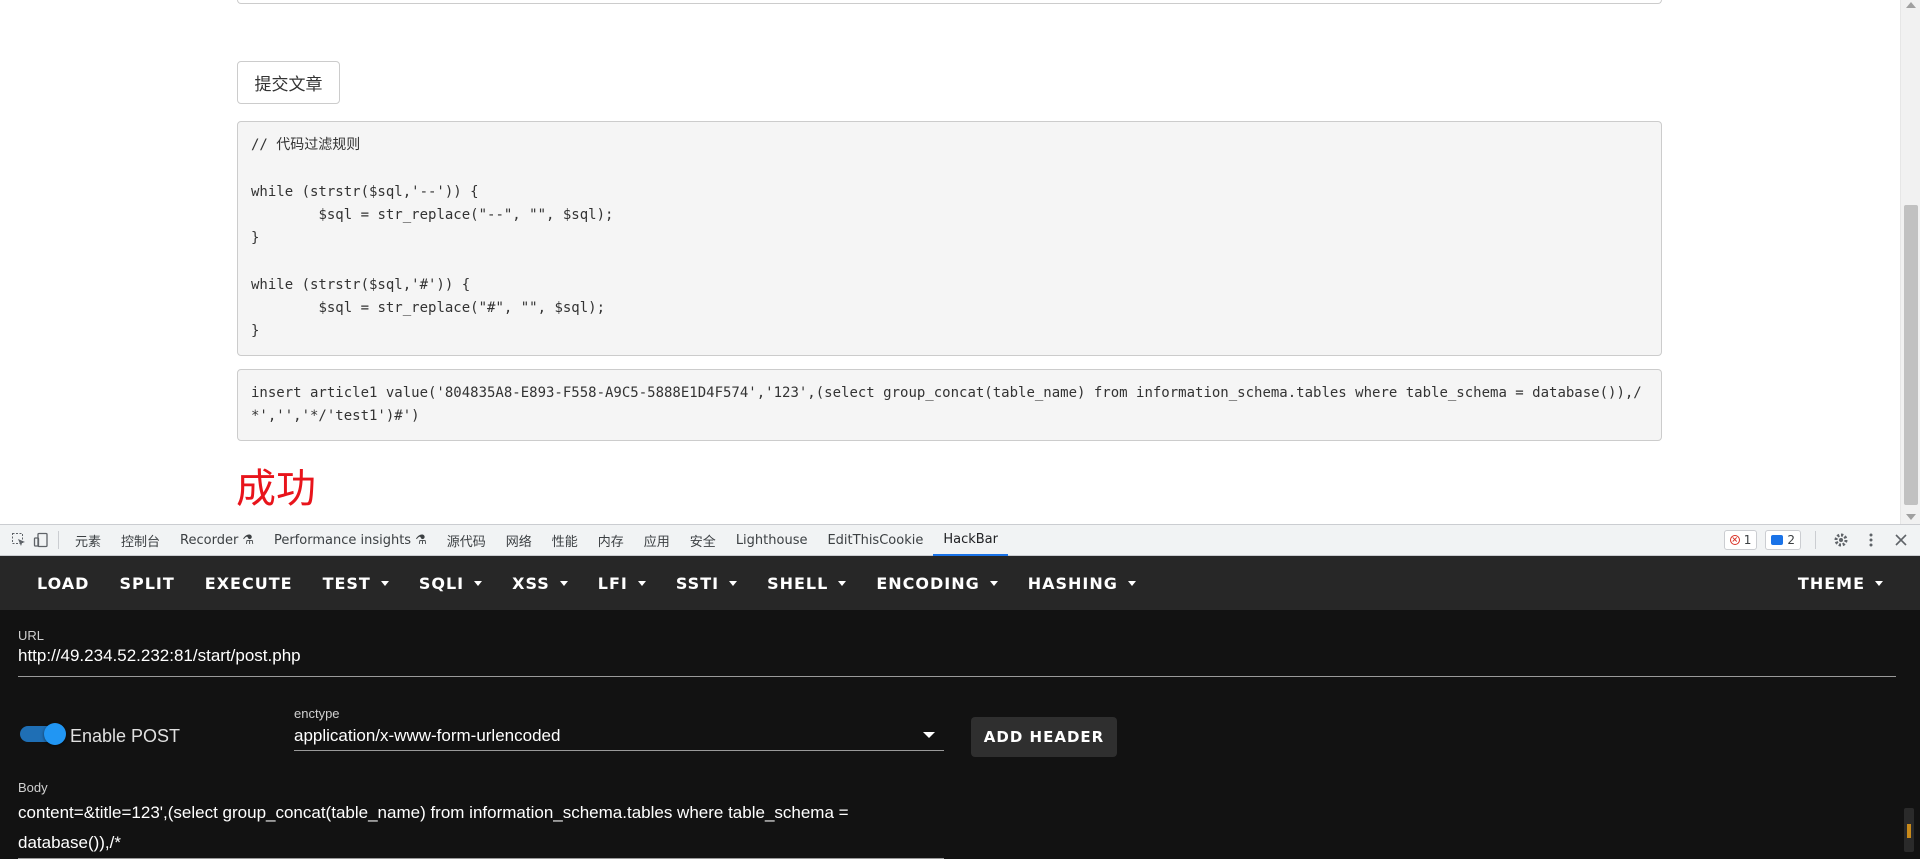 This screenshot has height=859, width=1920. Describe the element at coordinates (350, 540) in the screenshot. I see `tab-performance-insights: Performance insights ⚗` at that location.